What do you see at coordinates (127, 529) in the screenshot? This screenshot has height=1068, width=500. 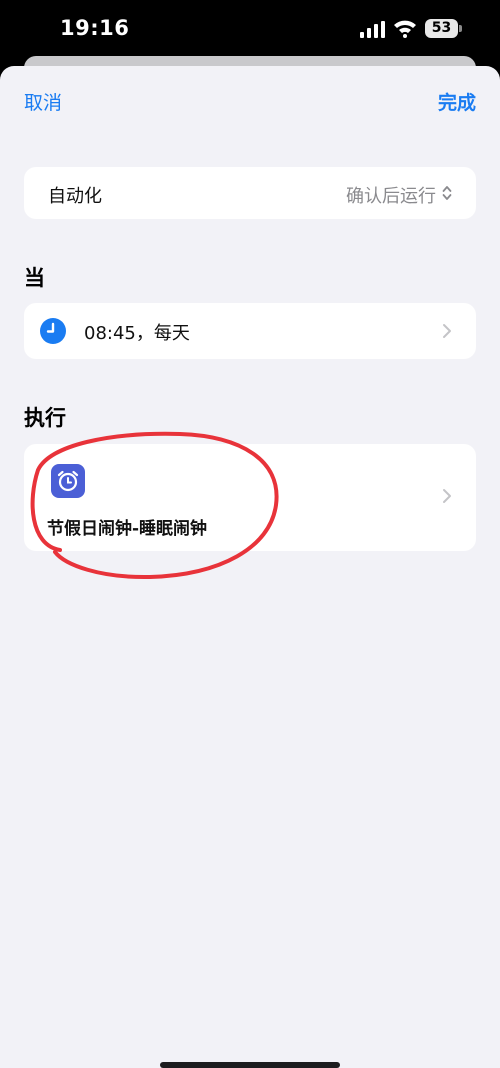 I see `action-text: 节假日闹钟-睡眠闹钟` at bounding box center [127, 529].